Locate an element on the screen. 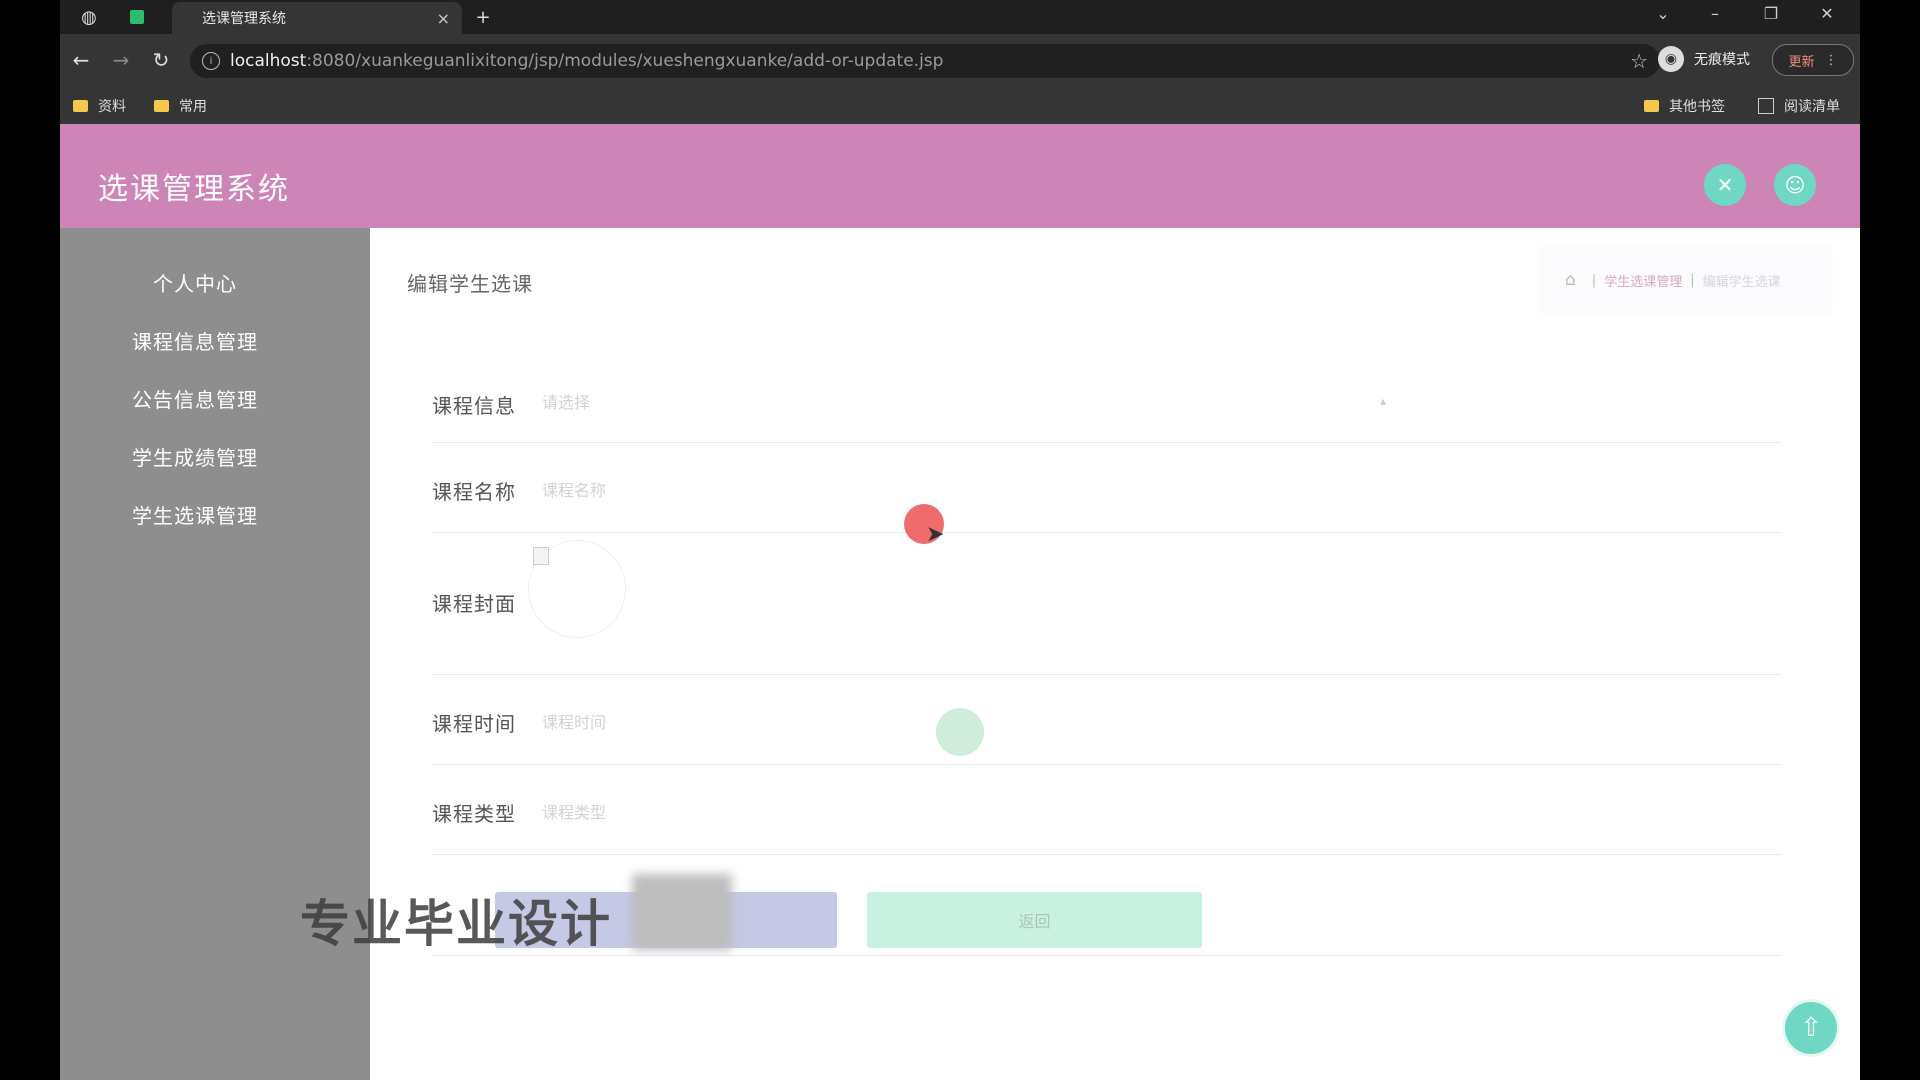 This screenshot has width=1920, height=1080. app-header: 选课管理系统 ✕ ☺ is located at coordinates (960, 176).